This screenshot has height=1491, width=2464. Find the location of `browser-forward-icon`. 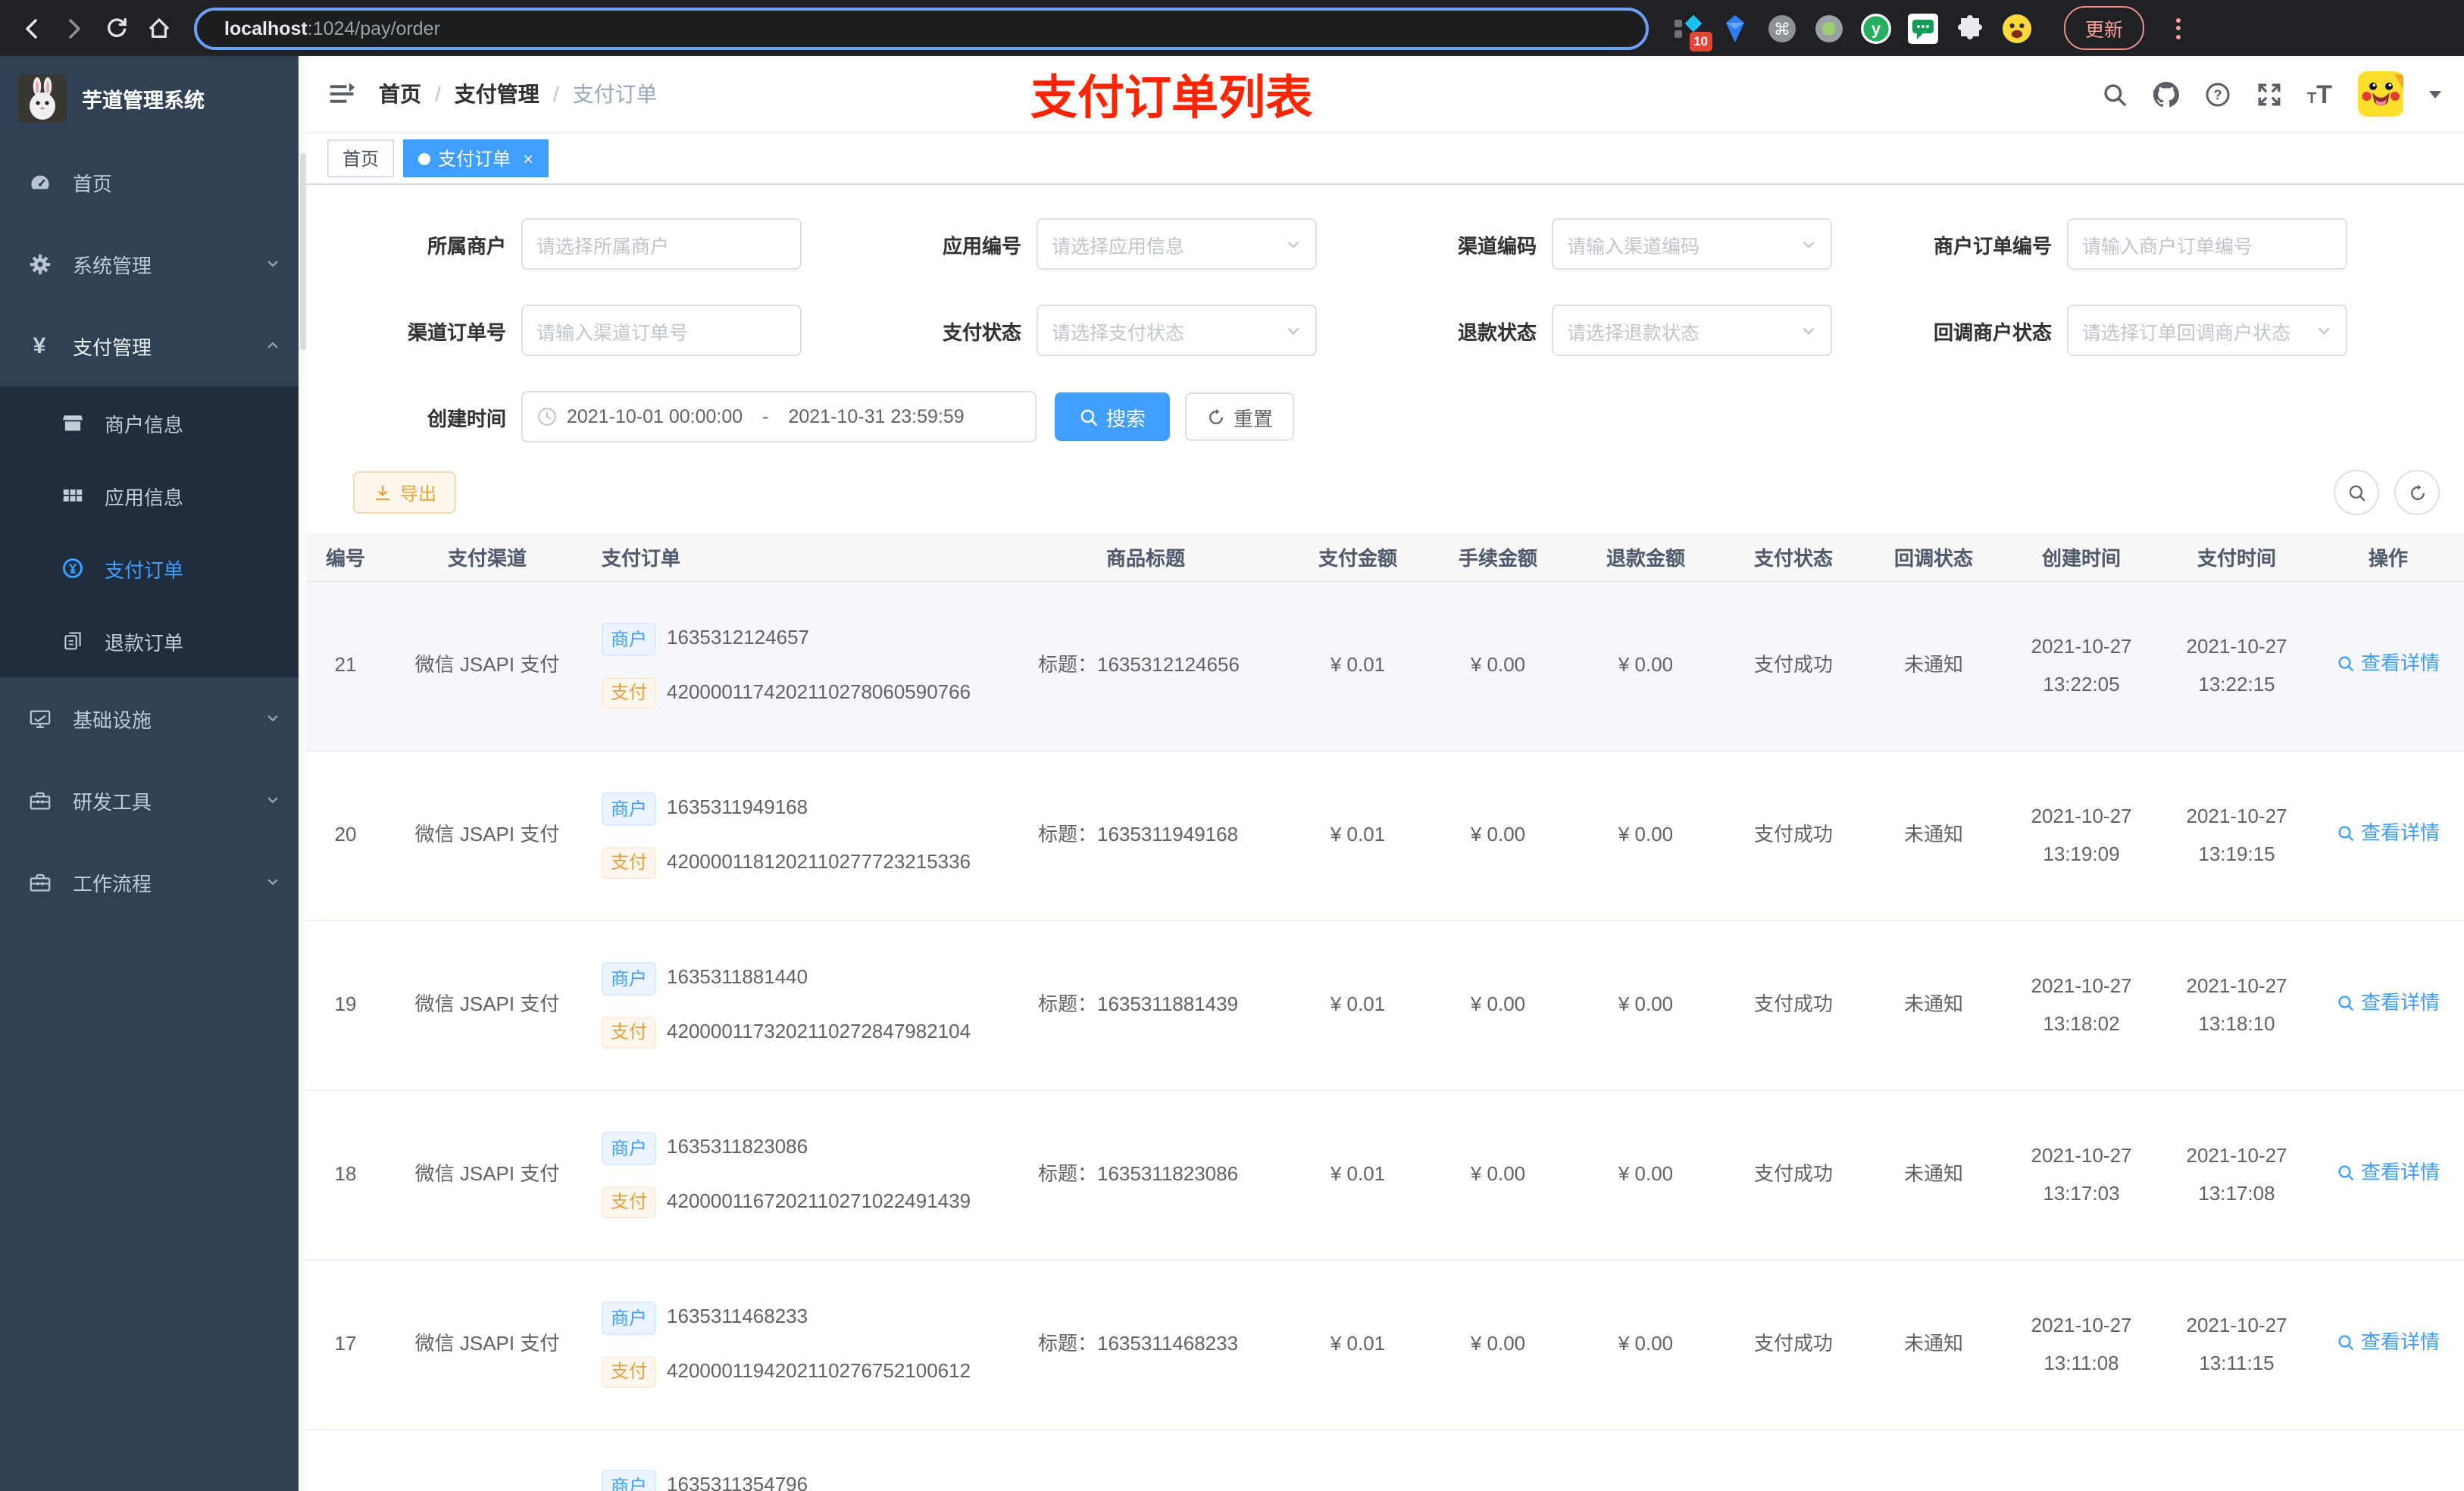

browser-forward-icon is located at coordinates (74, 28).